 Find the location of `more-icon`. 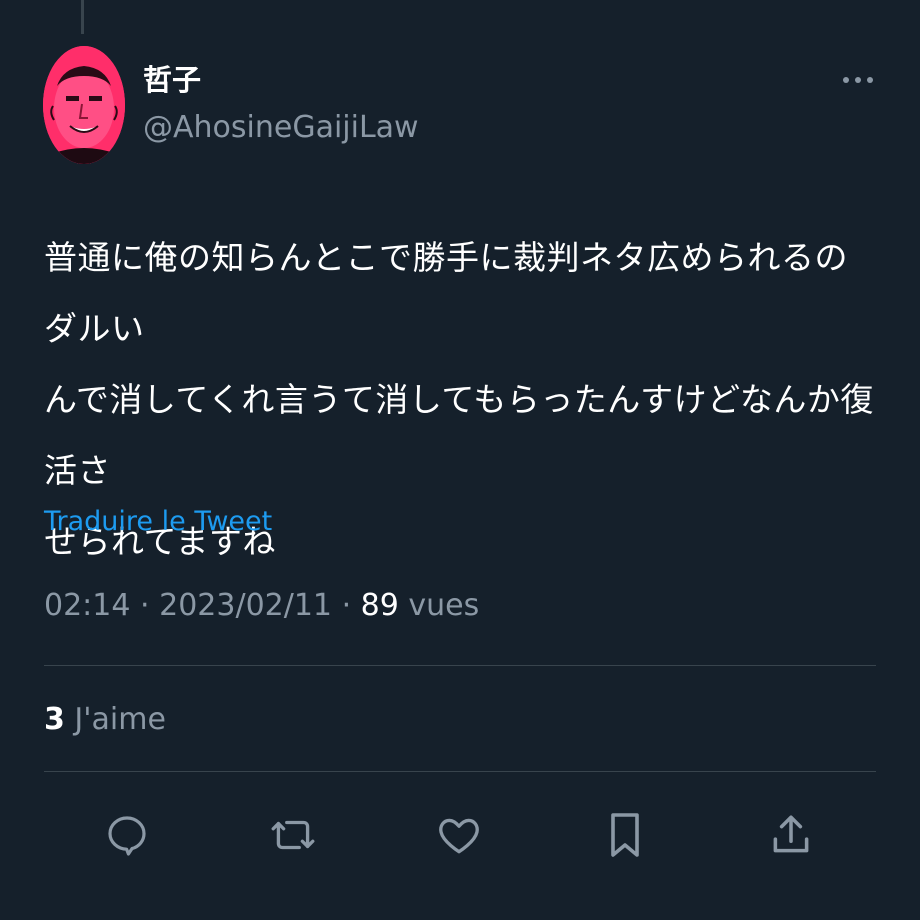

more-icon is located at coordinates (858, 80).